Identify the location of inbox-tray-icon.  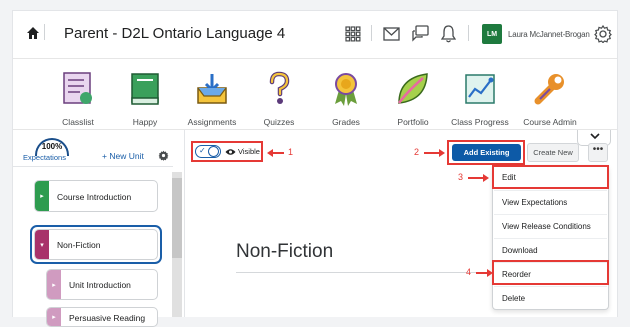
(212, 89).